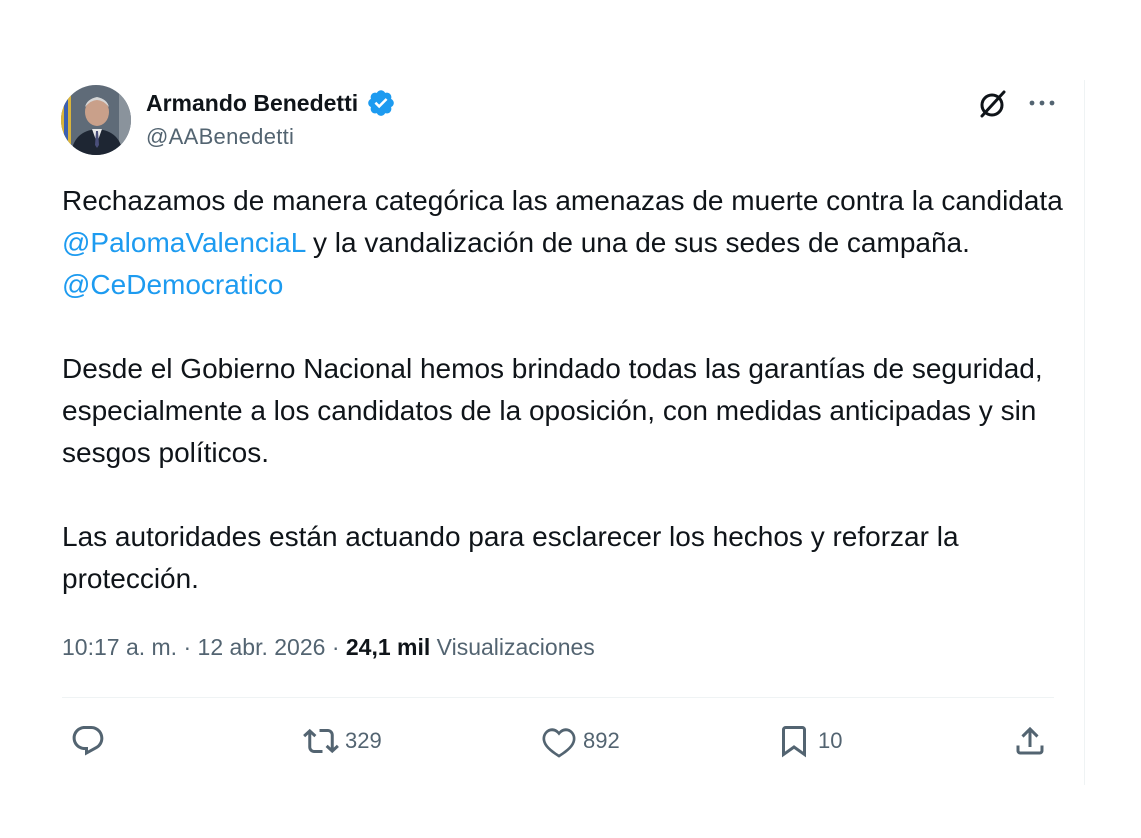 The image size is (1141, 838). Describe the element at coordinates (321, 741) in the screenshot. I see `retweet-icon` at that location.